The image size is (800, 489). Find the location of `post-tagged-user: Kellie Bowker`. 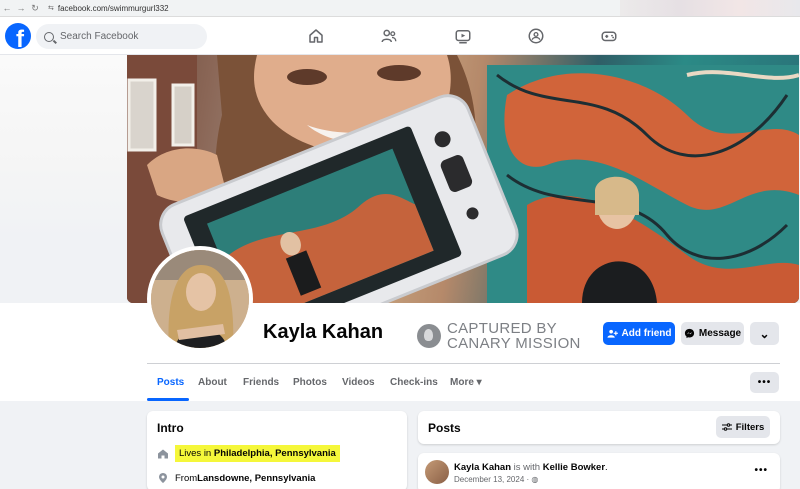

post-tagged-user: Kellie Bowker is located at coordinates (574, 467).